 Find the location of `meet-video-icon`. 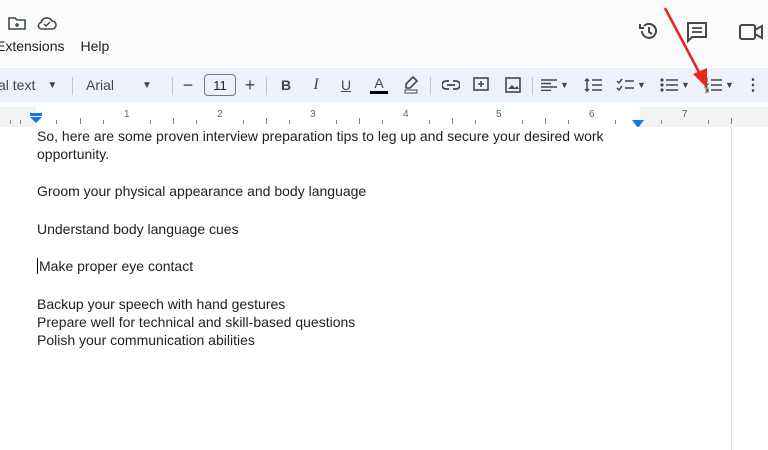

meet-video-icon is located at coordinates (752, 32).